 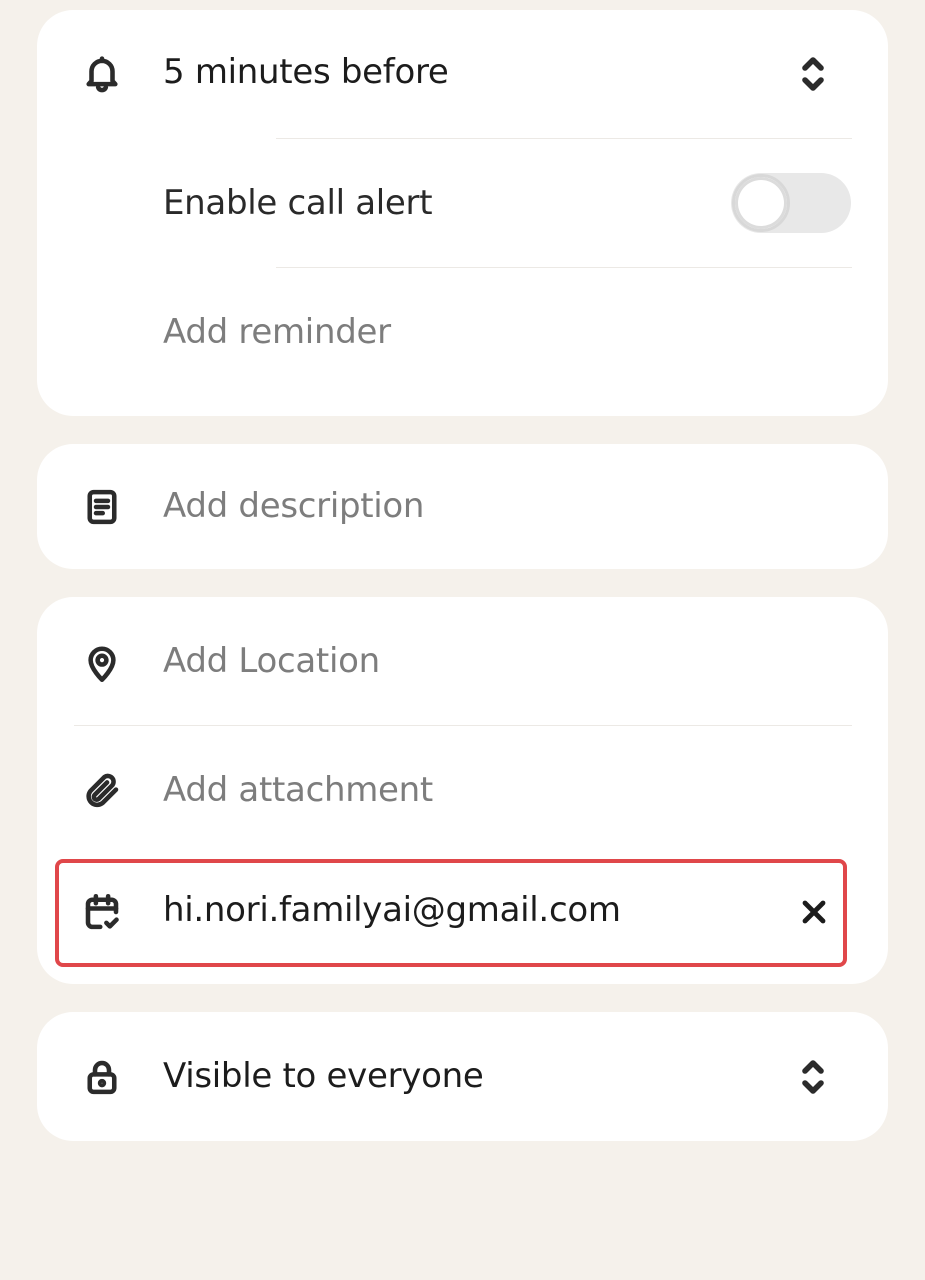 I want to click on attachment-field: Add attachment, so click(x=462, y=790).